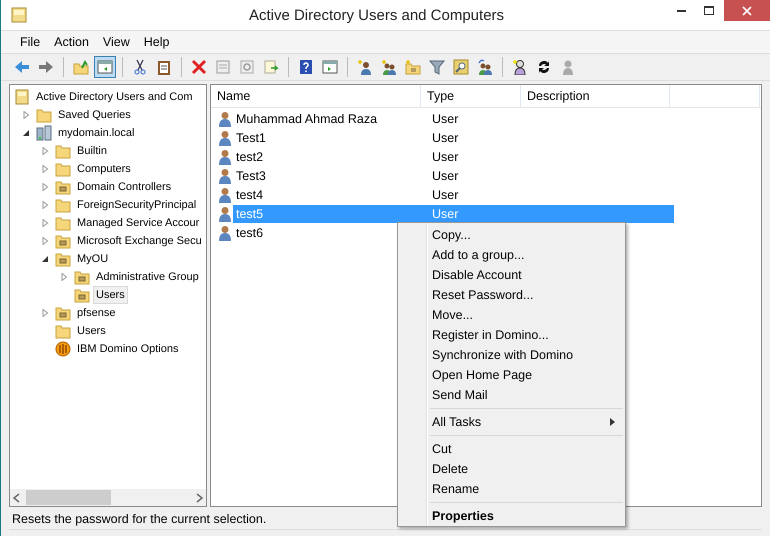  I want to click on menu-item: Rename, so click(512, 489).